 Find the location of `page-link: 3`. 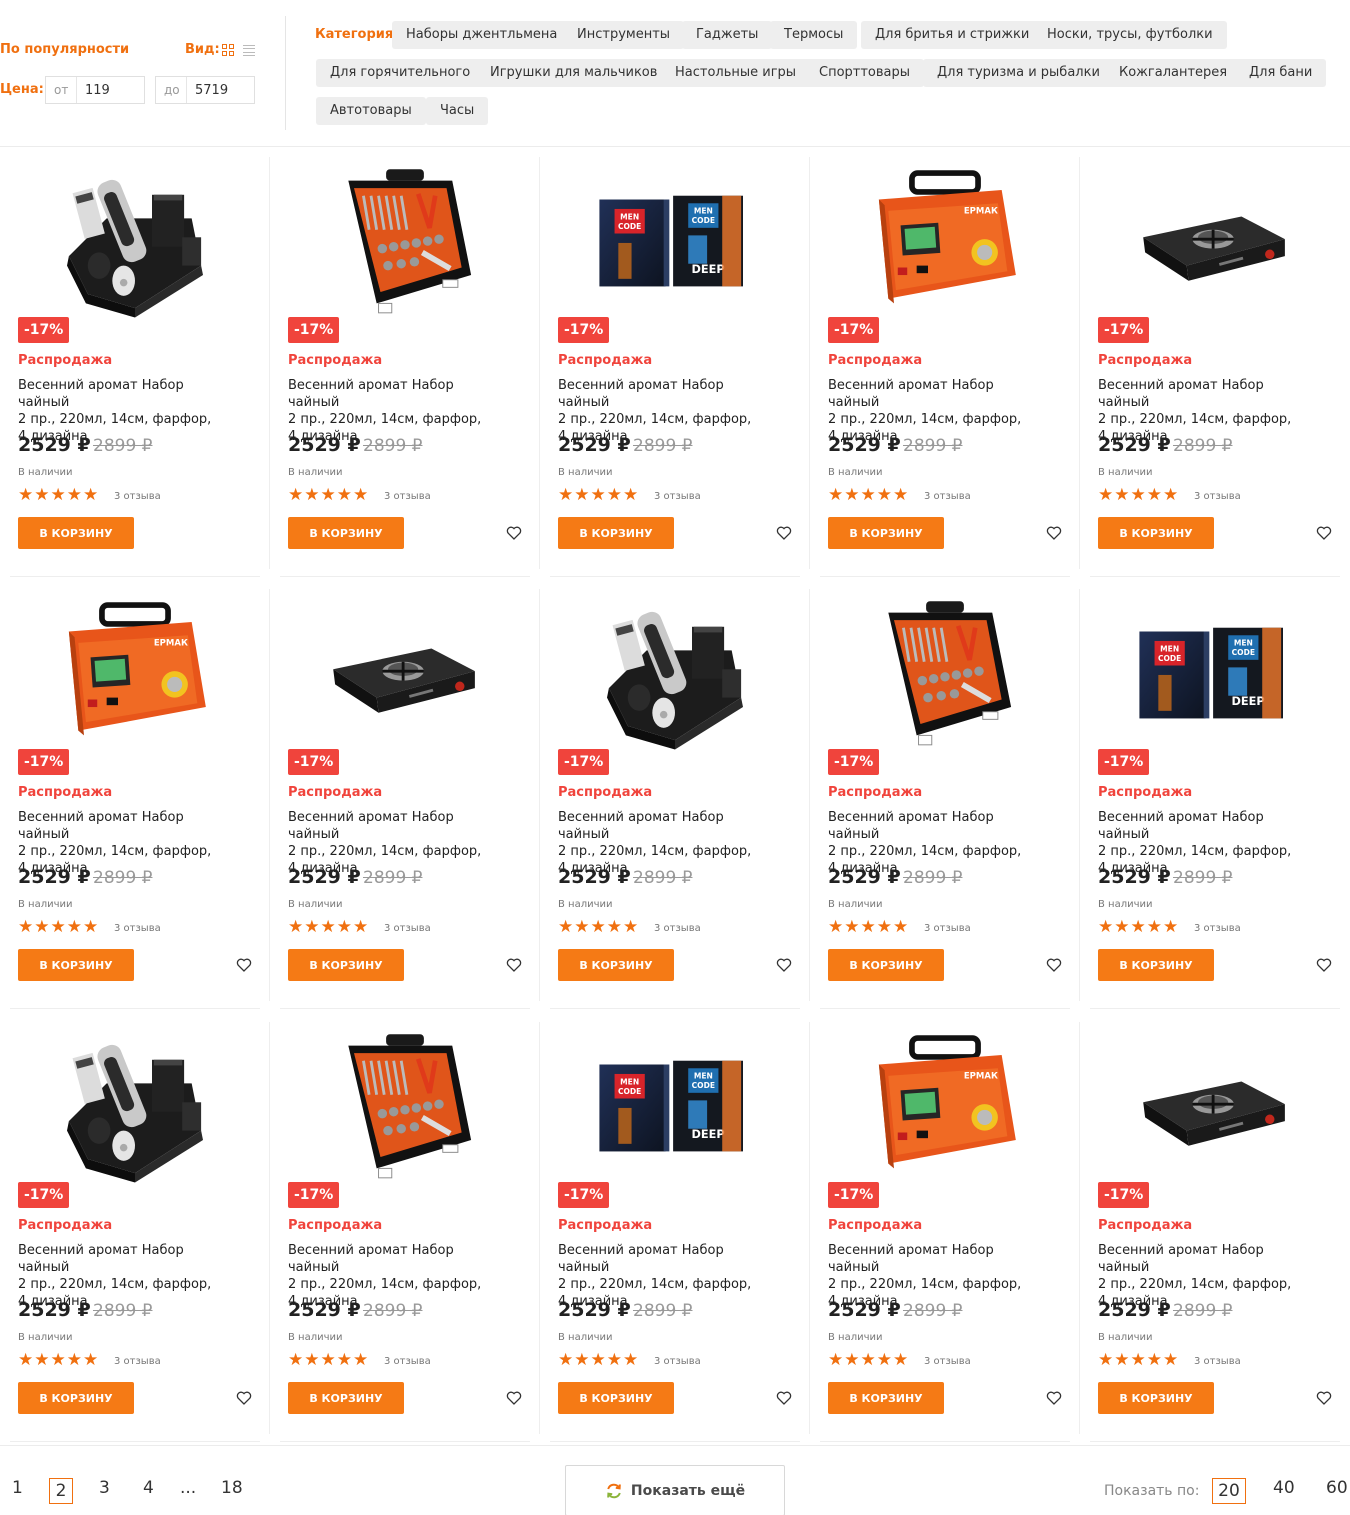

page-link: 3 is located at coordinates (104, 1488).